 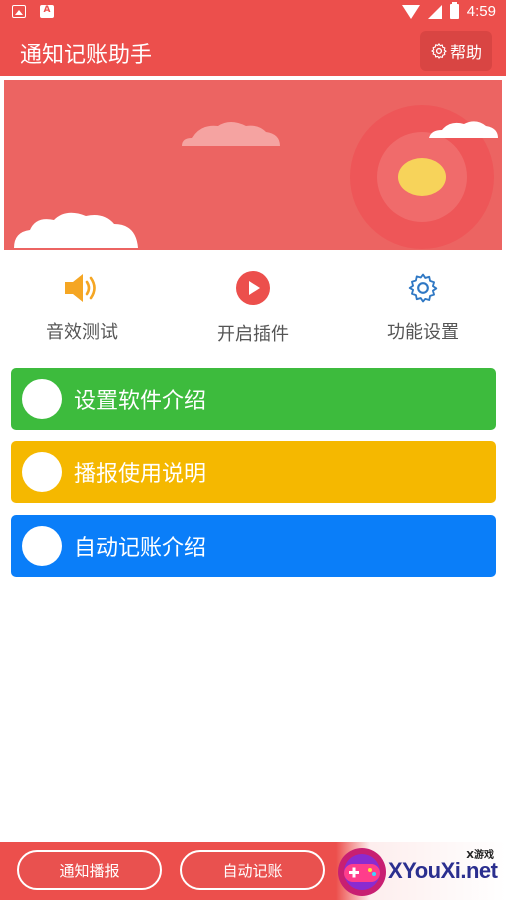 I want to click on app-bar: 通知记账助手 帮助, so click(x=253, y=51).